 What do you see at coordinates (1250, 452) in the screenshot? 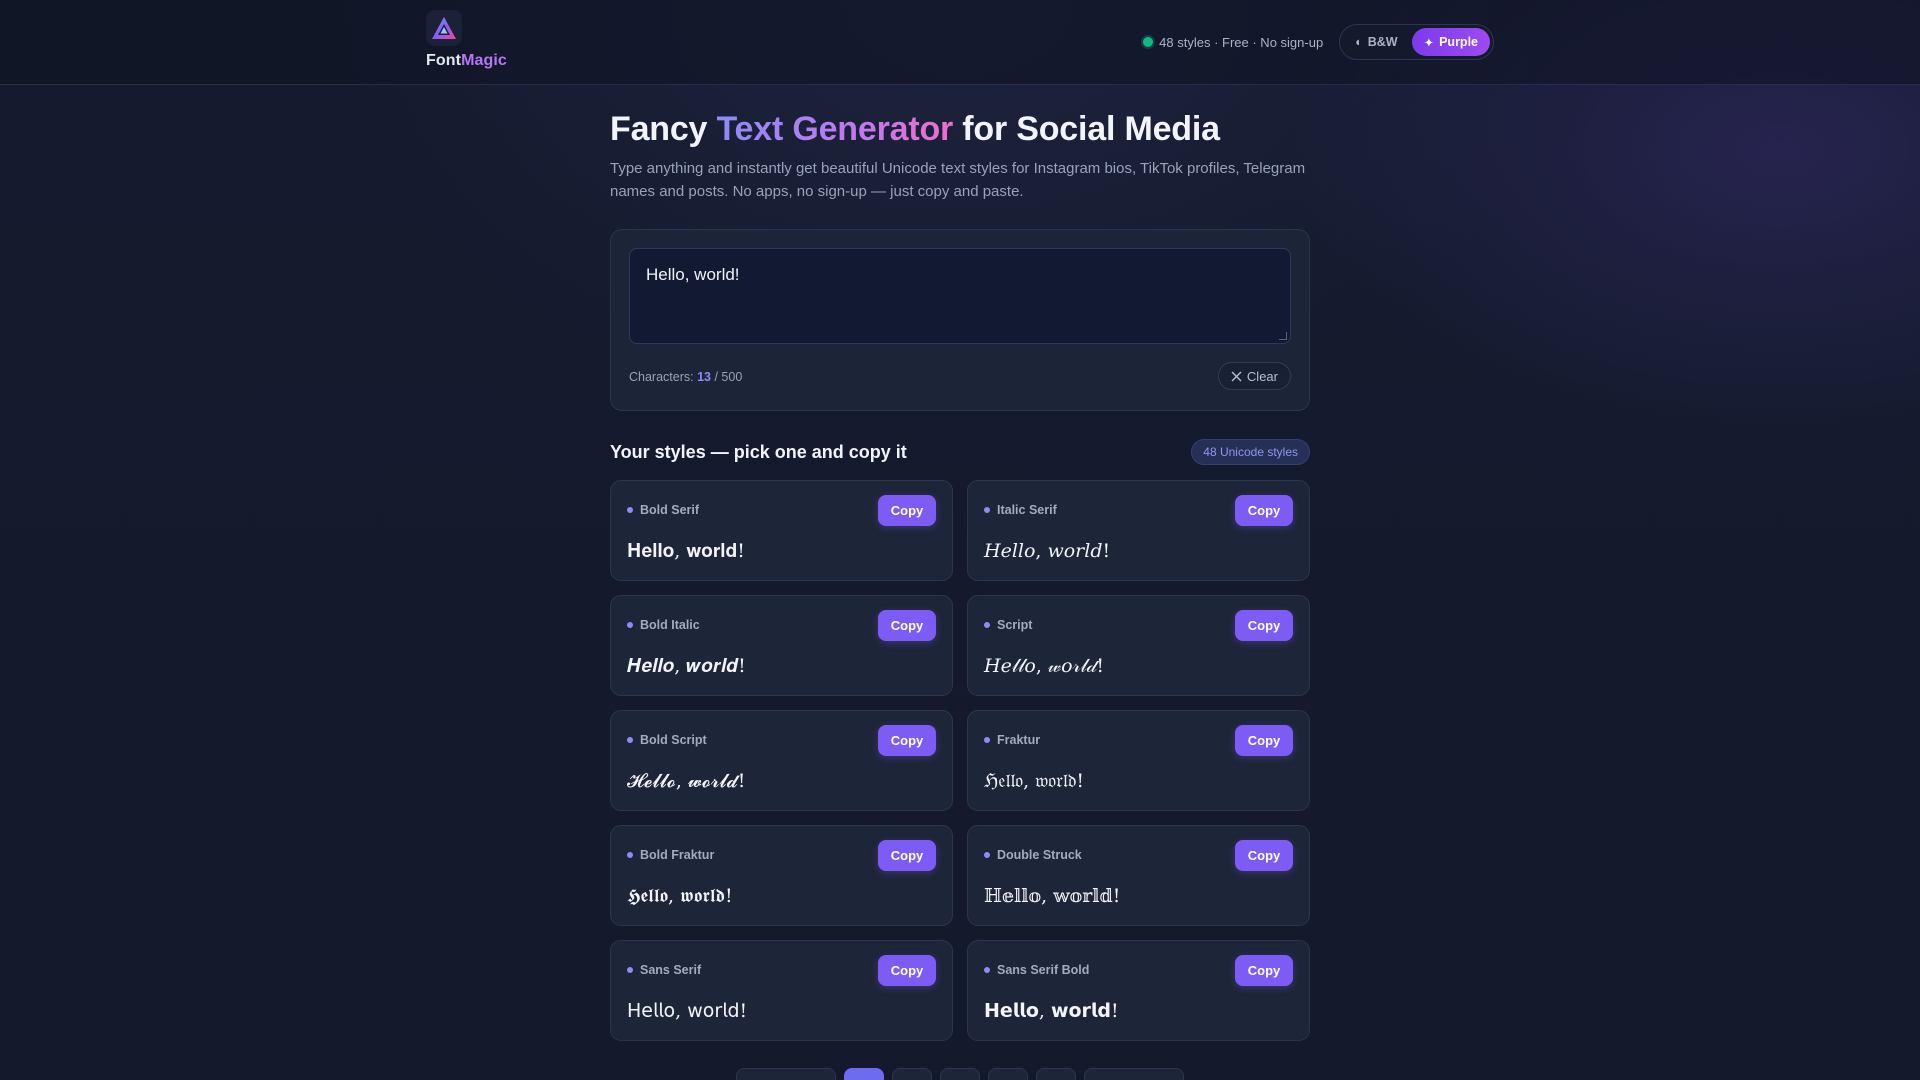
I see `styles-count-badge: 48 Unicode styles` at bounding box center [1250, 452].